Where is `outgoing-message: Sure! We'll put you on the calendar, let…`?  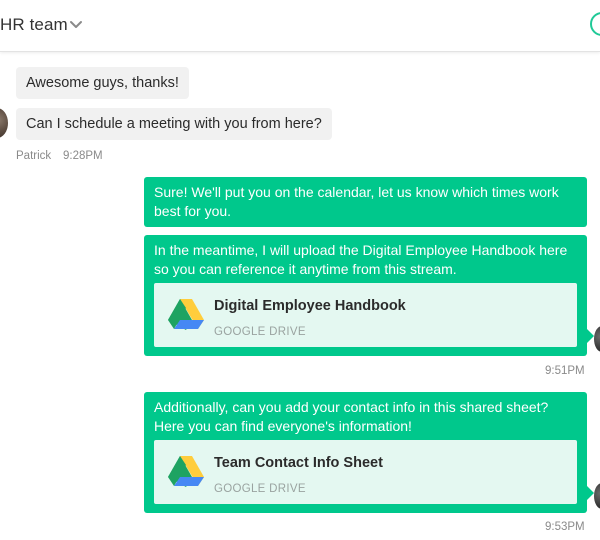 outgoing-message: Sure! We'll put you on the calendar, let… is located at coordinates (365, 202).